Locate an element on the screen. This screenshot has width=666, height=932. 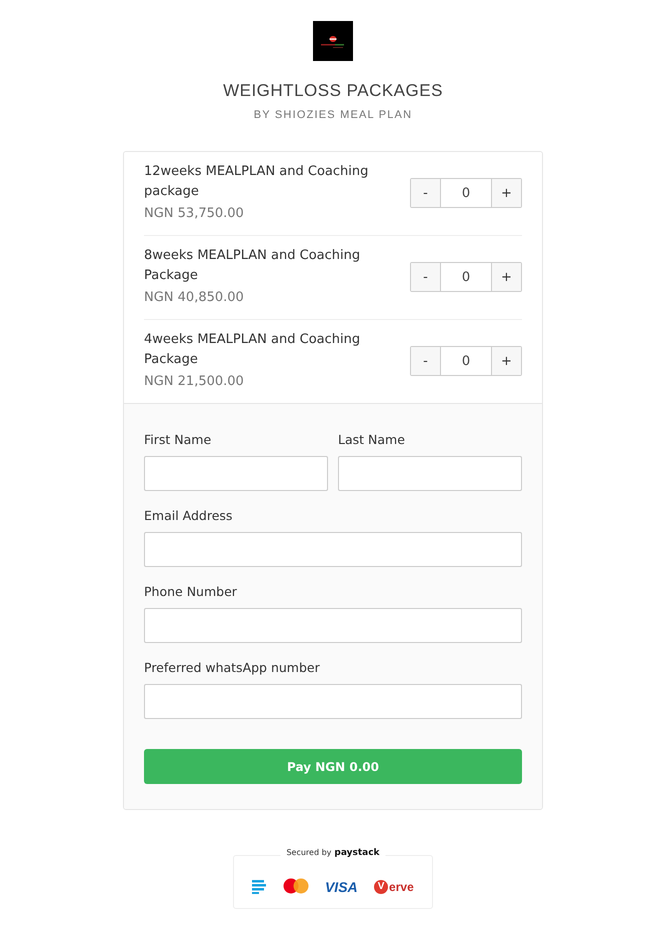
product-name: 4weeks MEALPLAN and Coaching Package is located at coordinates (253, 350).